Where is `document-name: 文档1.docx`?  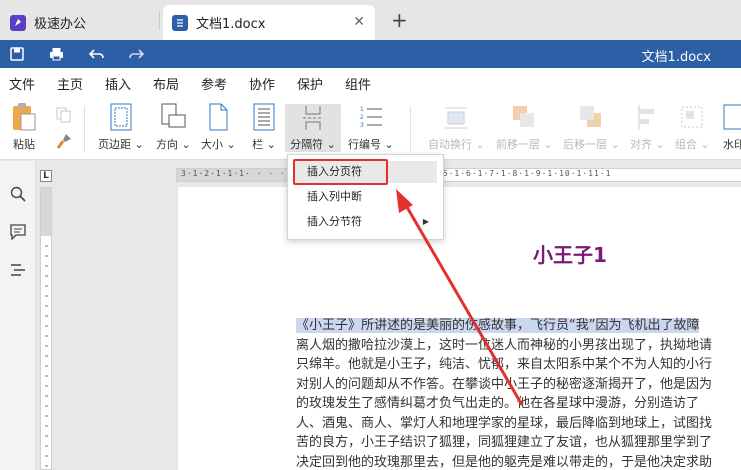
document-name: 文档1.docx is located at coordinates (676, 57).